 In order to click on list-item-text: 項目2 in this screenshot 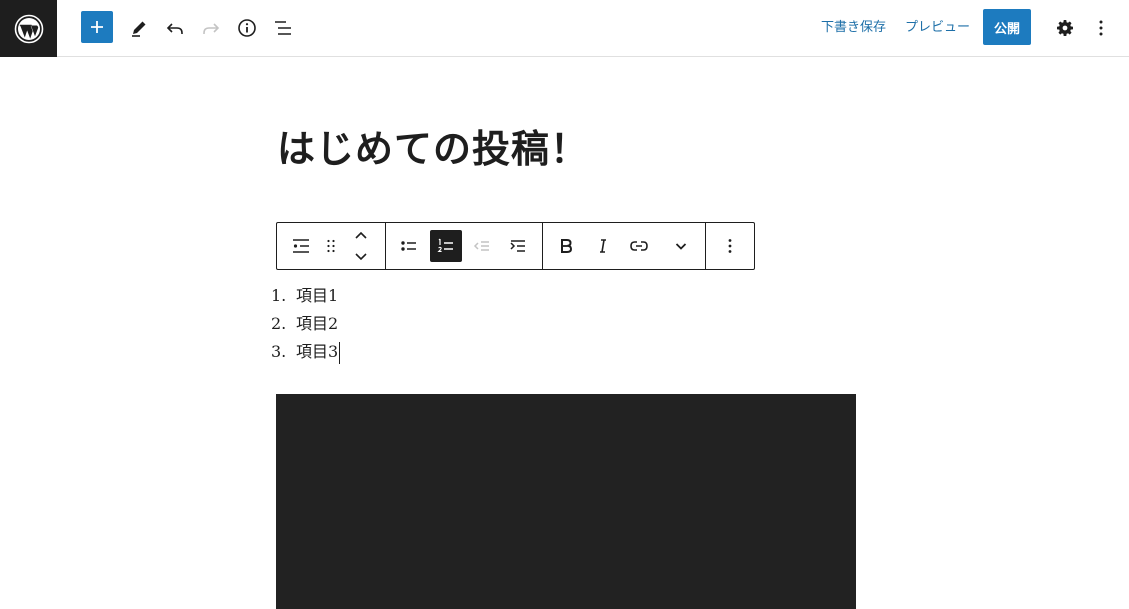, I will do `click(317, 323)`.